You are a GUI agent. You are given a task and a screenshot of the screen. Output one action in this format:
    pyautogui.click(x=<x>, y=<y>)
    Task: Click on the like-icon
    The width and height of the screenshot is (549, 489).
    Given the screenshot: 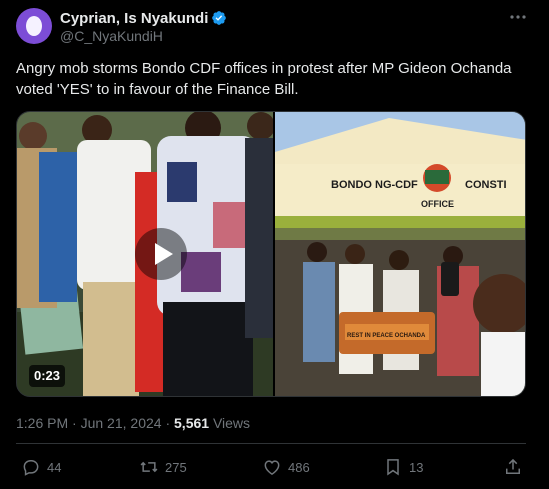 What is the action you would take?
    pyautogui.click(x=272, y=467)
    